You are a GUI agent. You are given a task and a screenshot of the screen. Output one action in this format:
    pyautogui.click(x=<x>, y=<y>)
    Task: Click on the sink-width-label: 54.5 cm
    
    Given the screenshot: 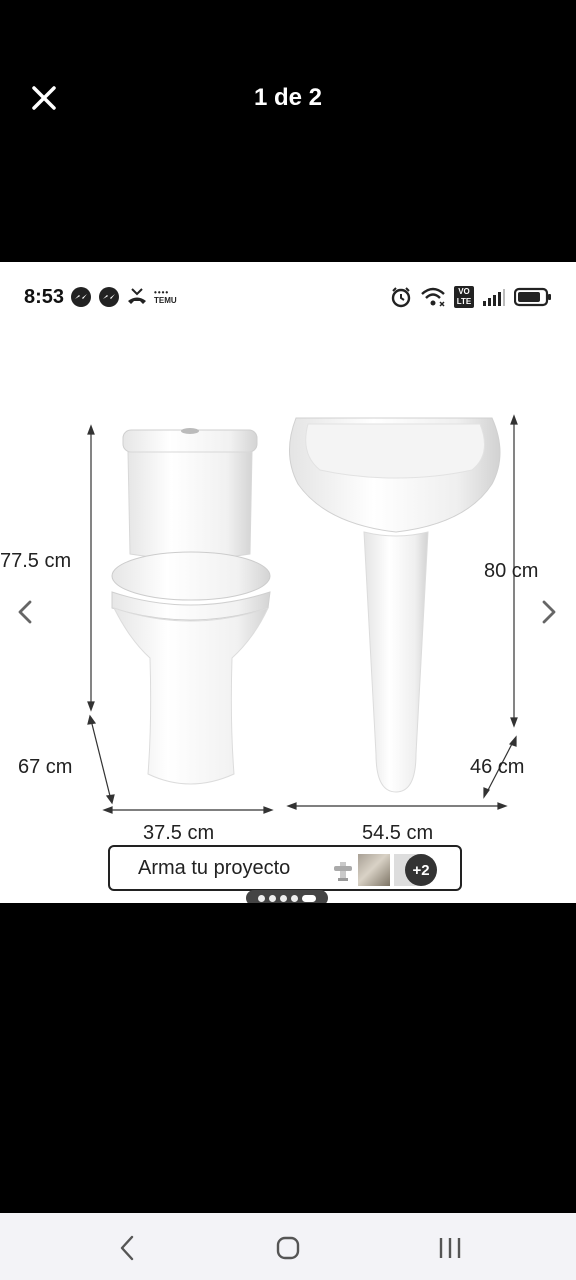 What is the action you would take?
    pyautogui.click(x=398, y=833)
    